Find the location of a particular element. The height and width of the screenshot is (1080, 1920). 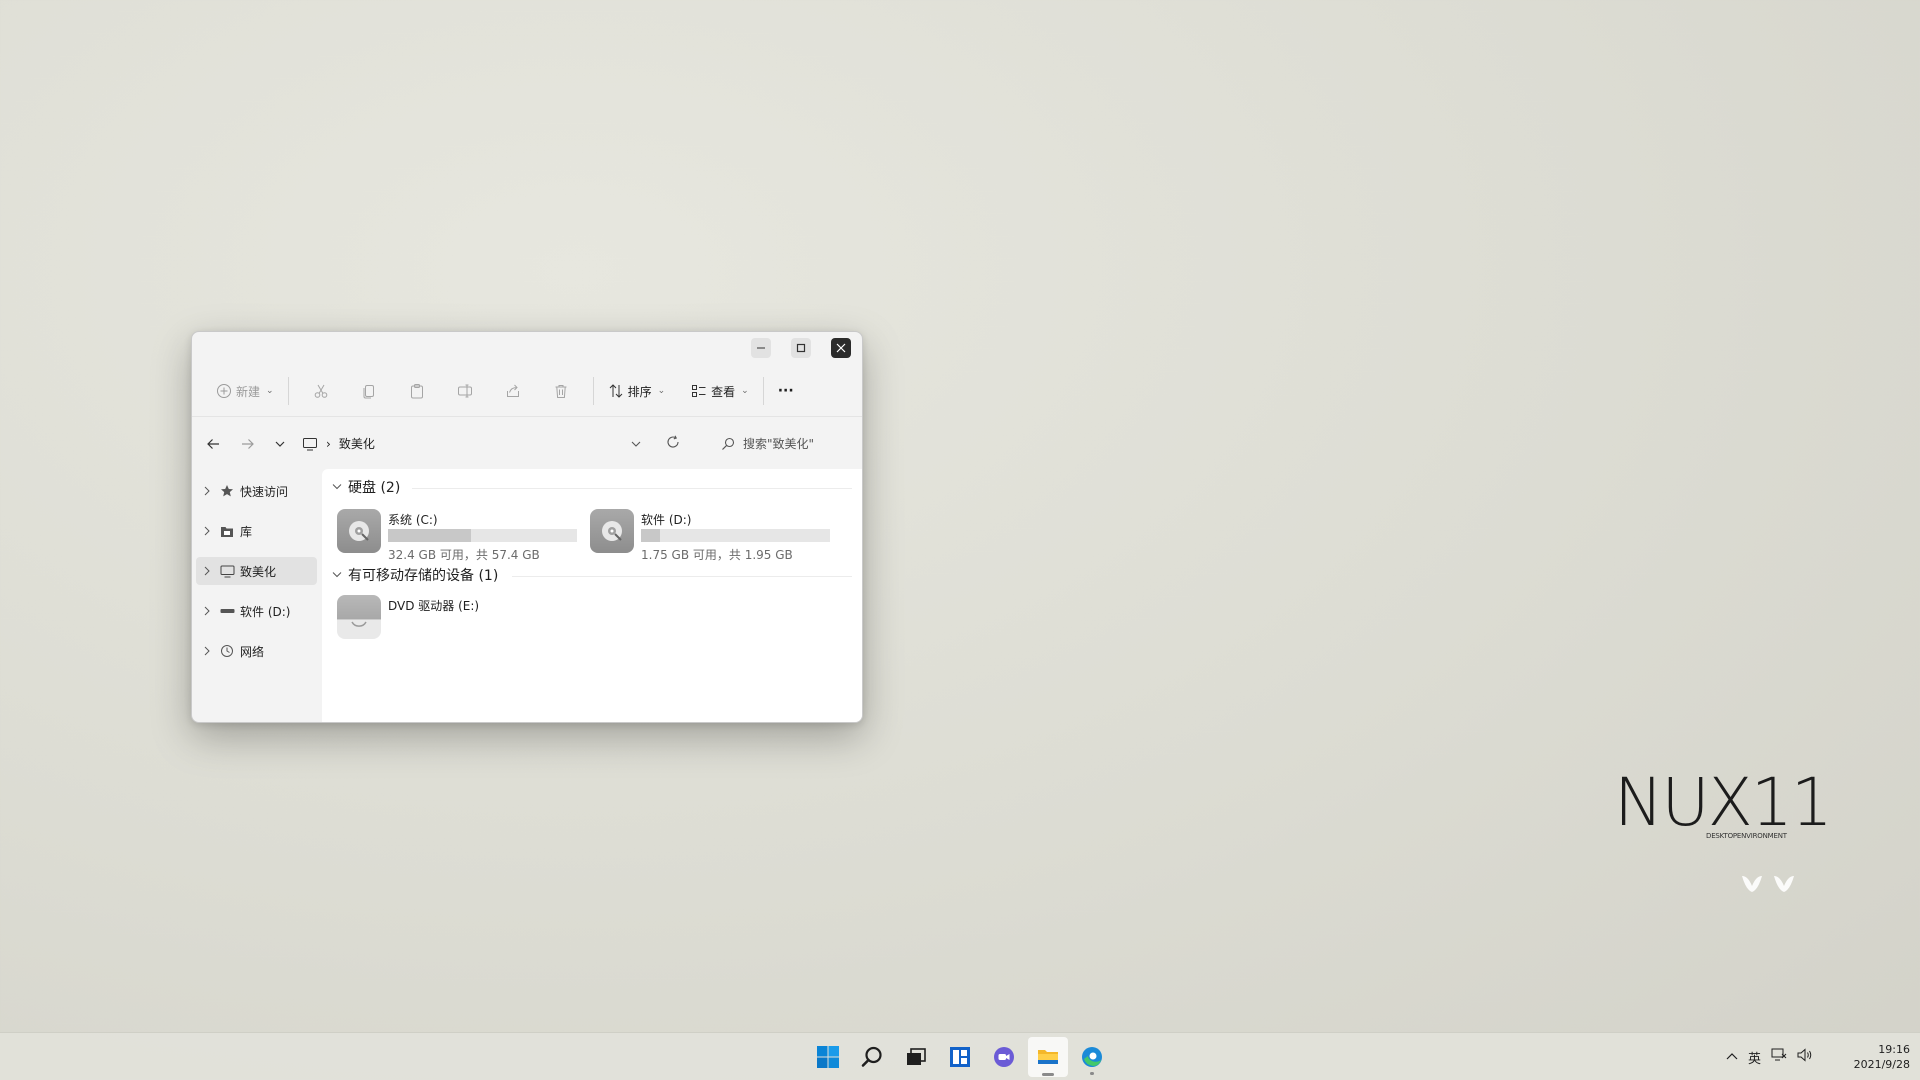

search-input is located at coordinates (793, 444).